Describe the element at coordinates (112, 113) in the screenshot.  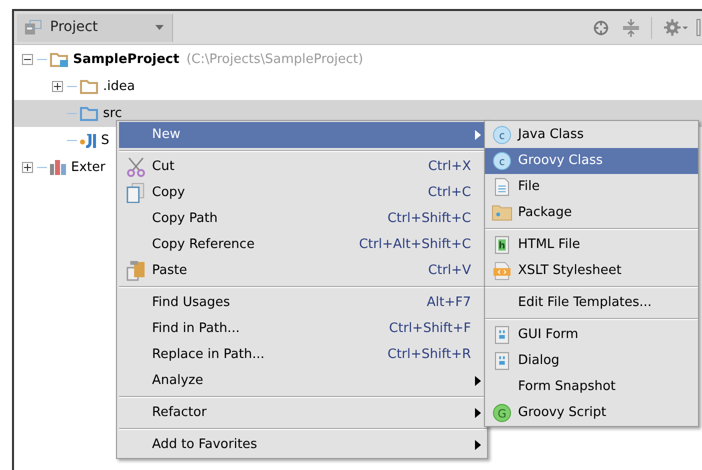
I see `tree-label: src` at that location.